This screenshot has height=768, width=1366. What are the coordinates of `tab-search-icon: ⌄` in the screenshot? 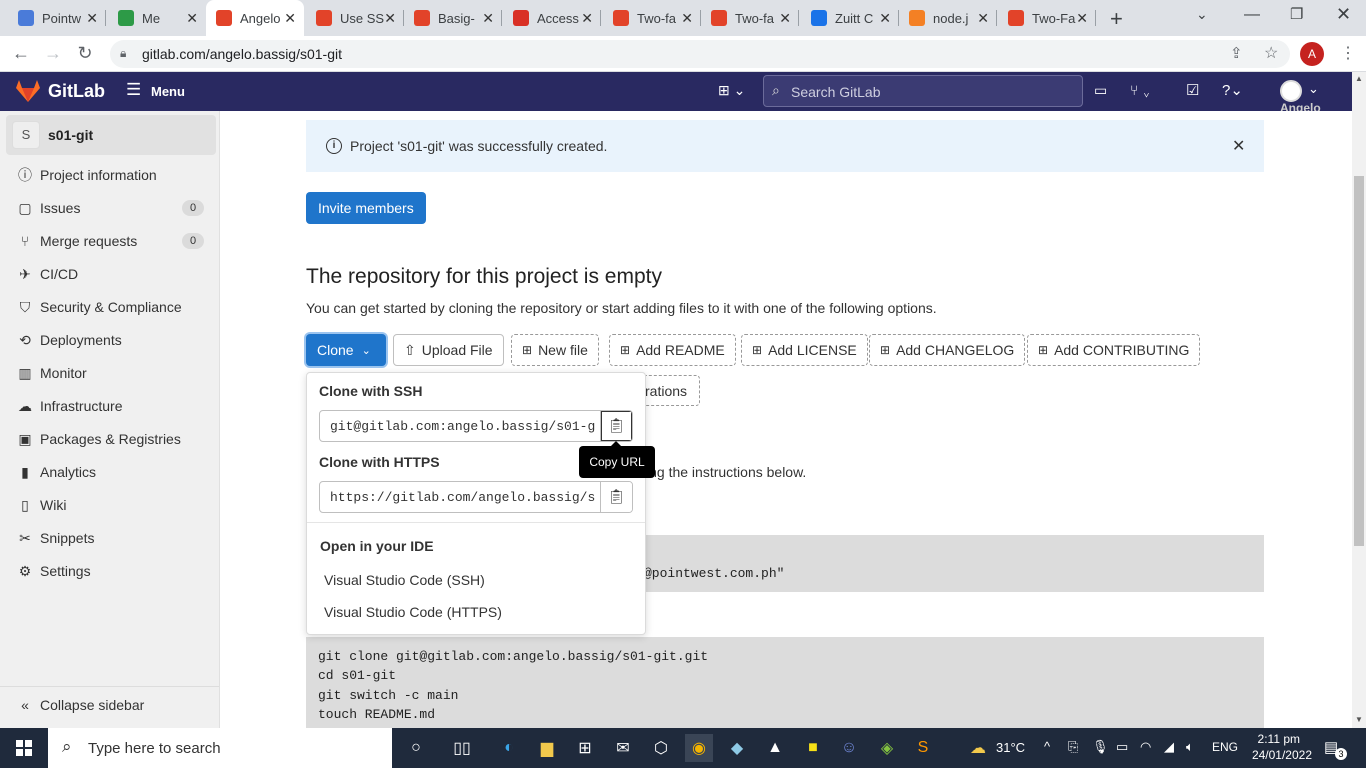 It's located at (1202, 14).